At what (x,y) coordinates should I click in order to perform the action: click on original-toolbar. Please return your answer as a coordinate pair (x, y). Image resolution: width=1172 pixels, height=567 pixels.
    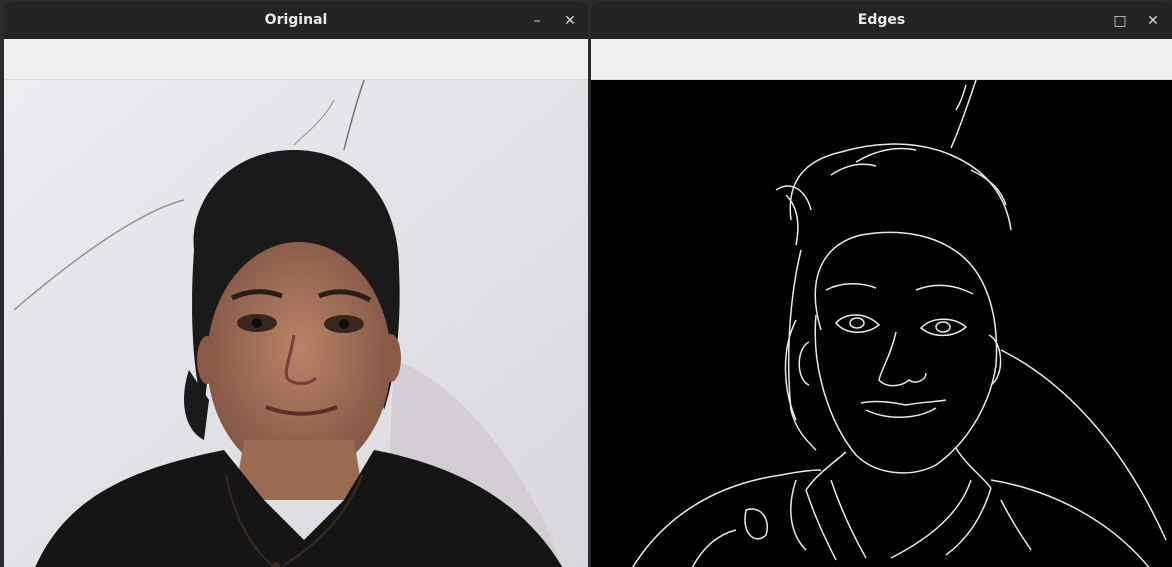
    Looking at the image, I should click on (296, 59).